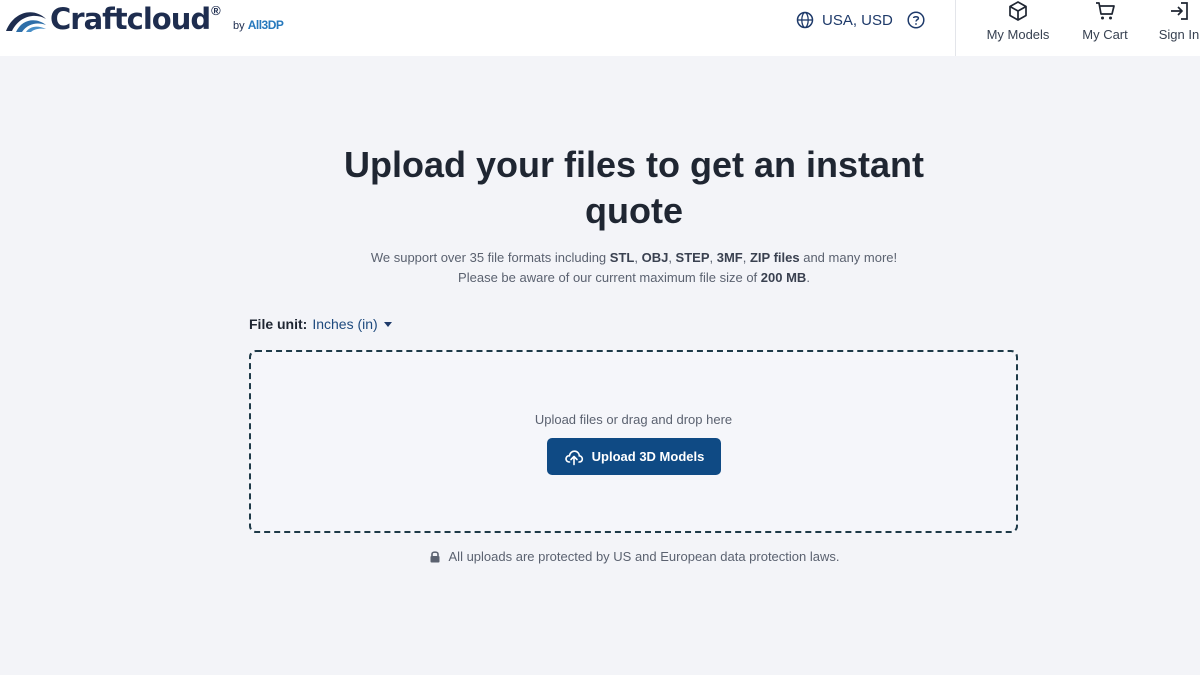 The height and width of the screenshot is (675, 1200). I want to click on caret-down-icon, so click(387, 324).